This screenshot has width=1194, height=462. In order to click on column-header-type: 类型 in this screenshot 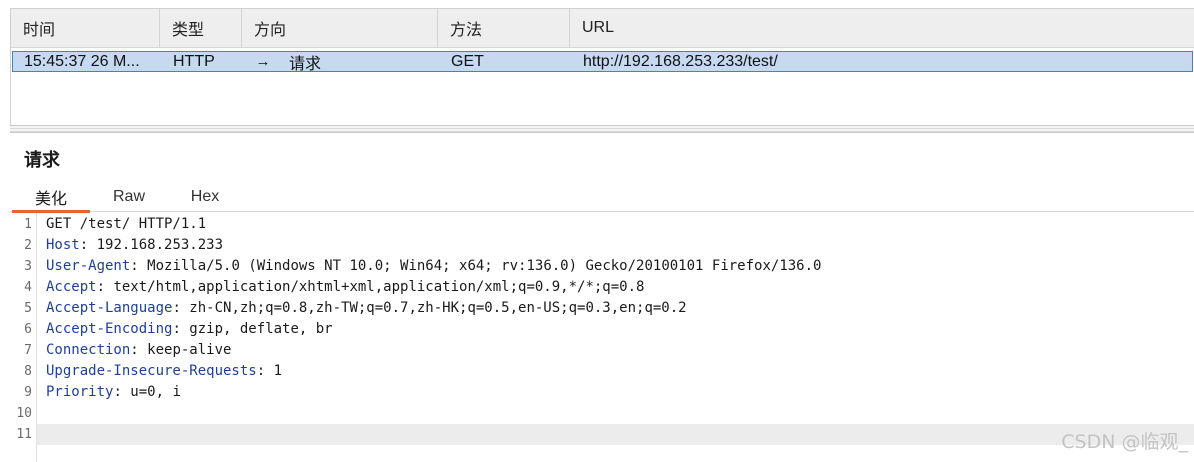, I will do `click(201, 28)`.